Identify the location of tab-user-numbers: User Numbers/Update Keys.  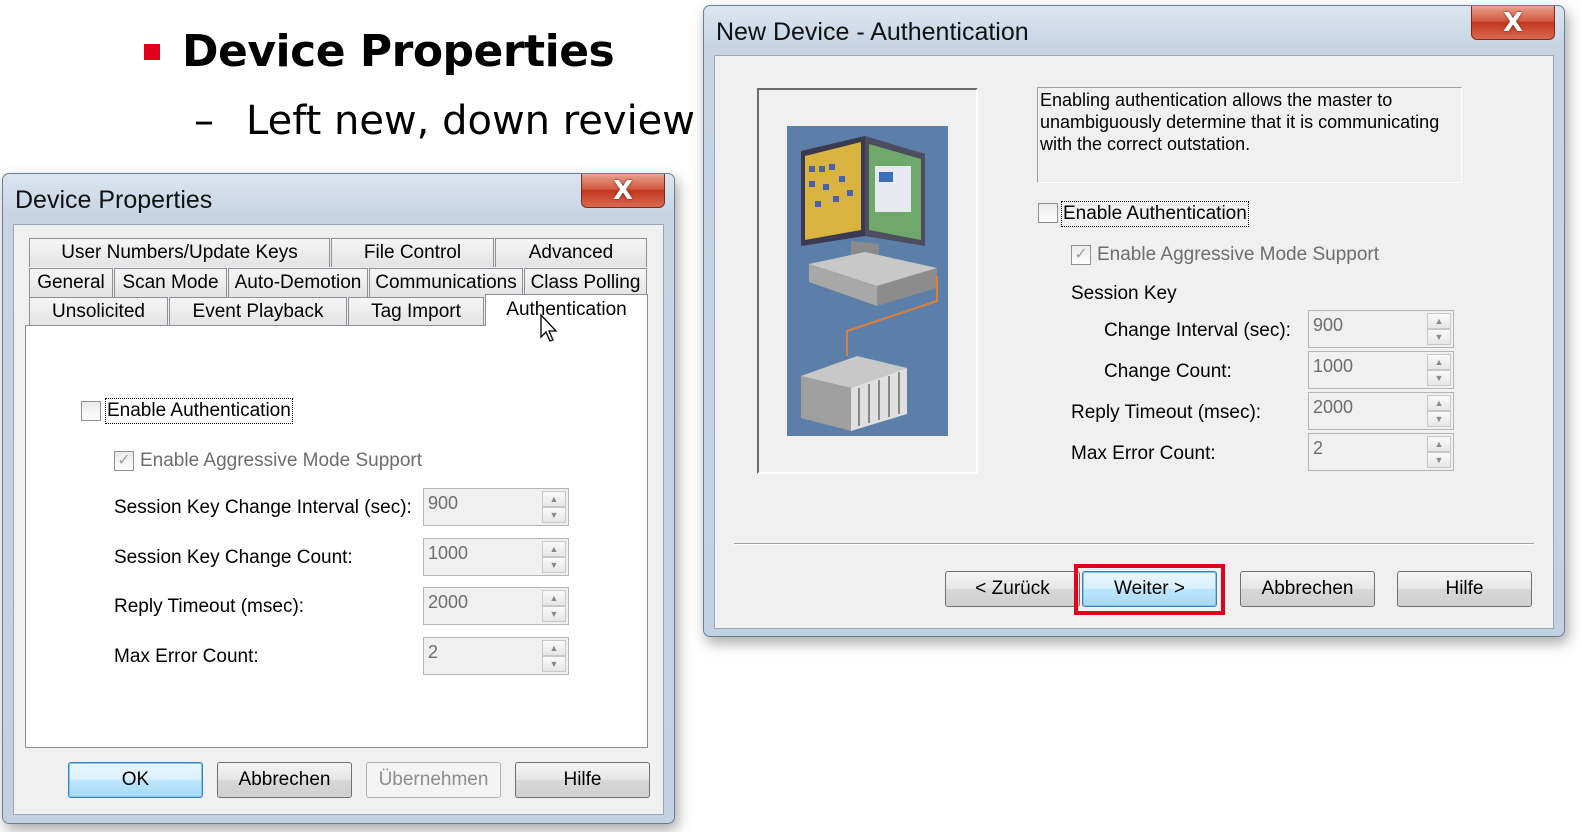
(179, 252).